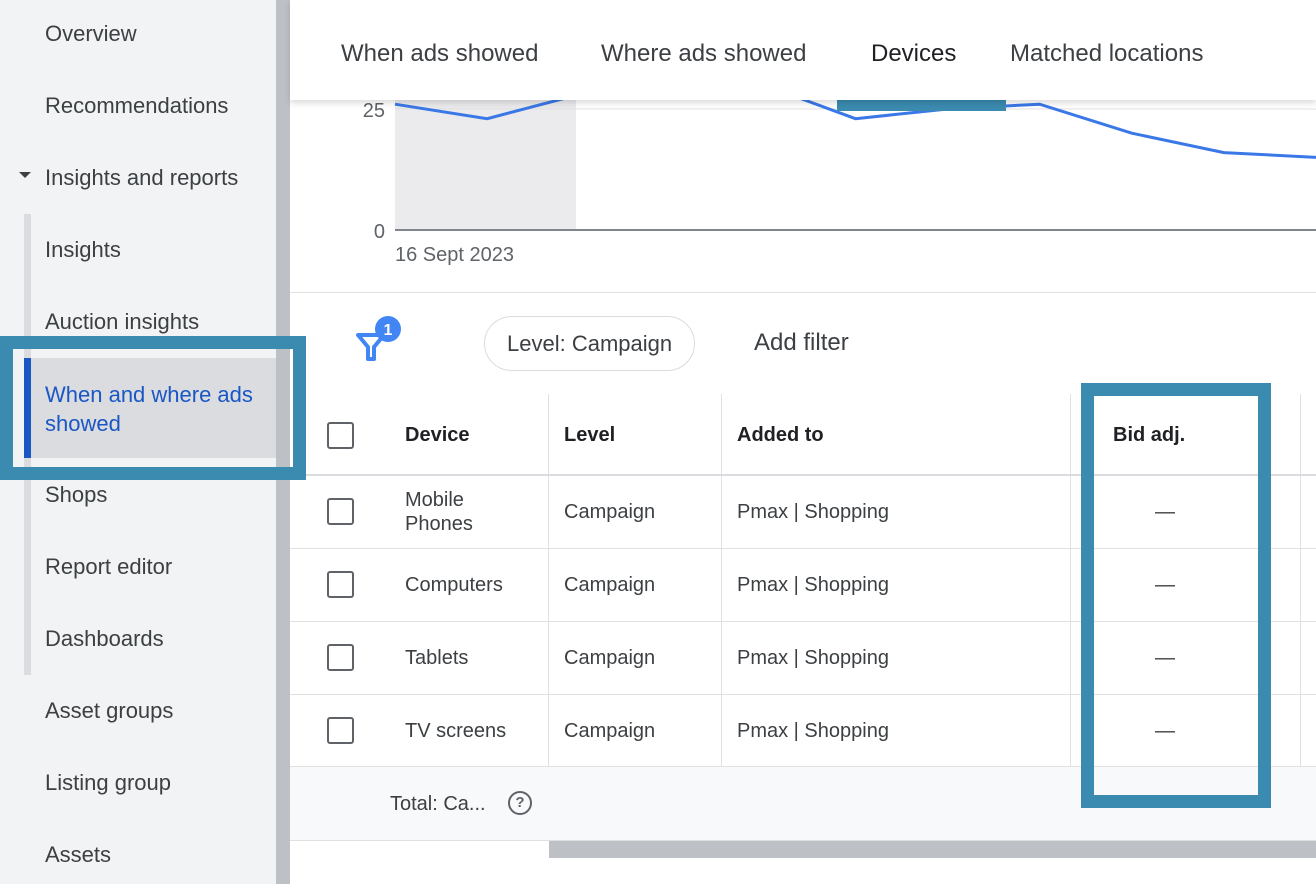  What do you see at coordinates (932, 849) in the screenshot?
I see `horizontal-scrollbar` at bounding box center [932, 849].